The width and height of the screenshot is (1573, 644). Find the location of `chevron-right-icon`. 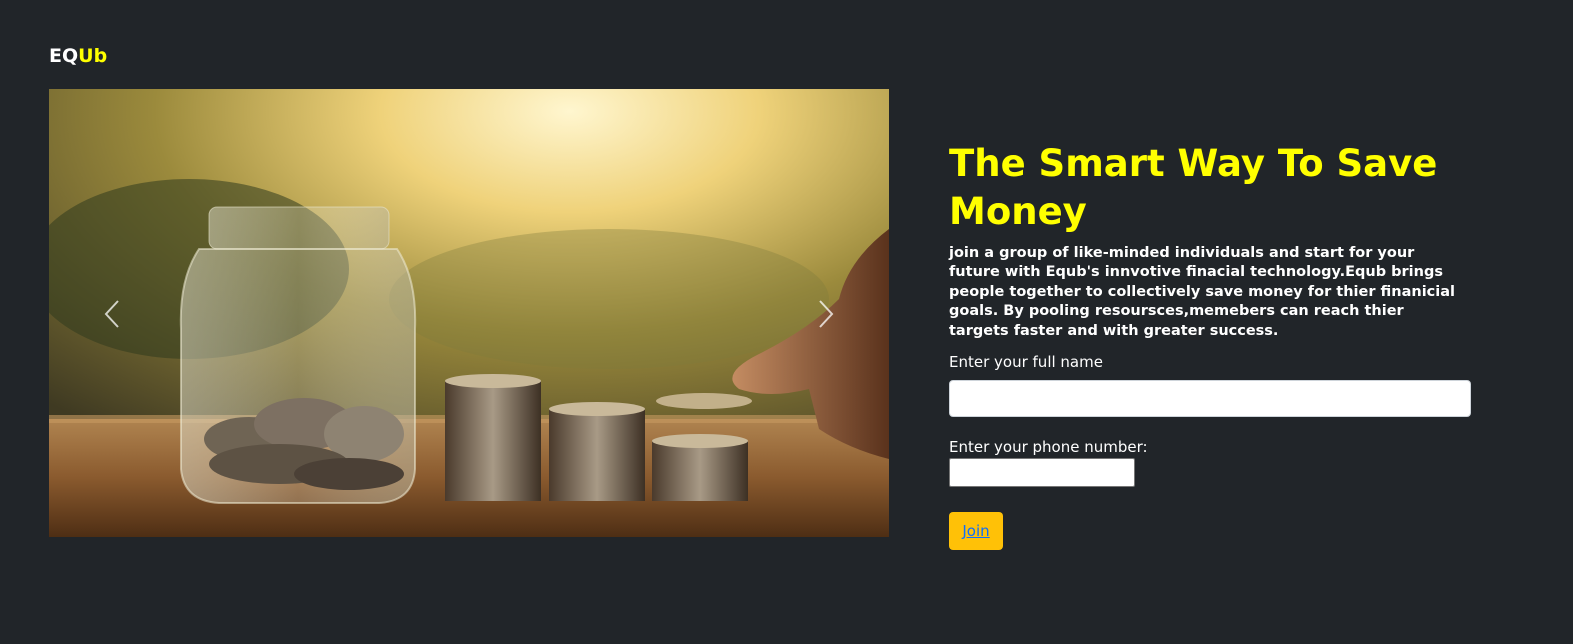

chevron-right-icon is located at coordinates (826, 314).